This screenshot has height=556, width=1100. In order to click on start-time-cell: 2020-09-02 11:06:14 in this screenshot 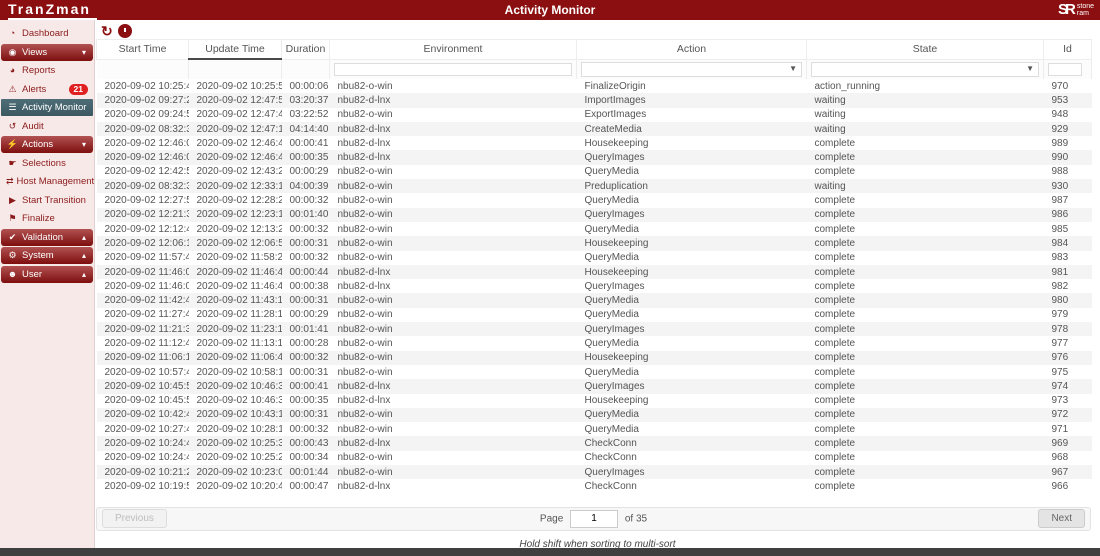, I will do `click(146, 358)`.